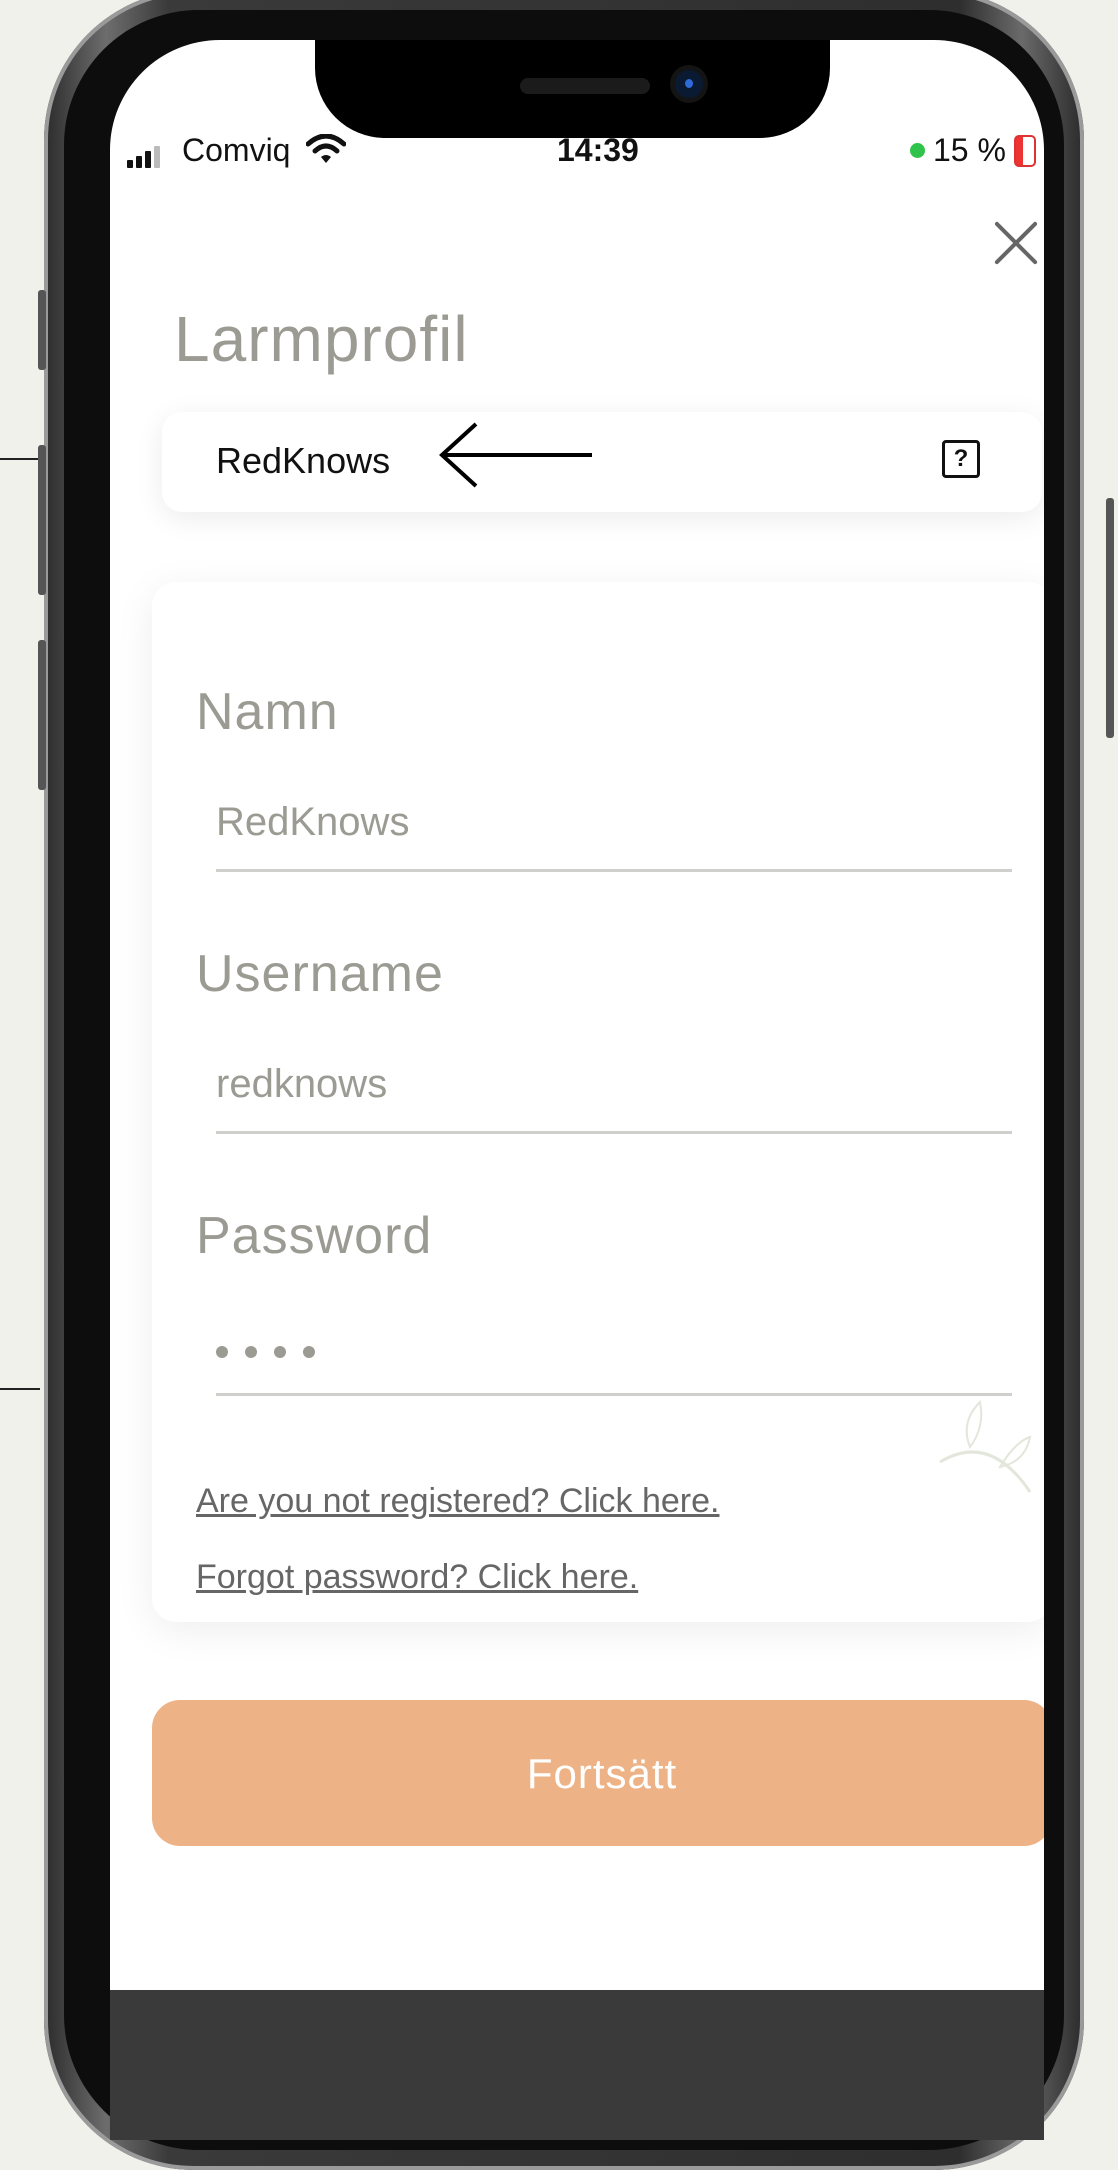  Describe the element at coordinates (1024, 150) in the screenshot. I see `battery-icon` at that location.